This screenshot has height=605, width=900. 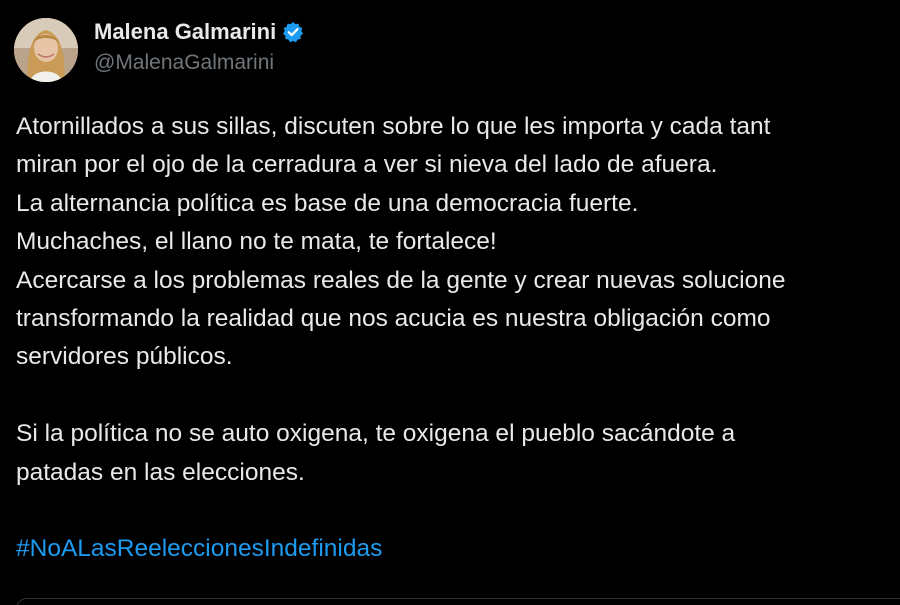 I want to click on tweet-line: patadas en las elecciones., so click(x=160, y=472).